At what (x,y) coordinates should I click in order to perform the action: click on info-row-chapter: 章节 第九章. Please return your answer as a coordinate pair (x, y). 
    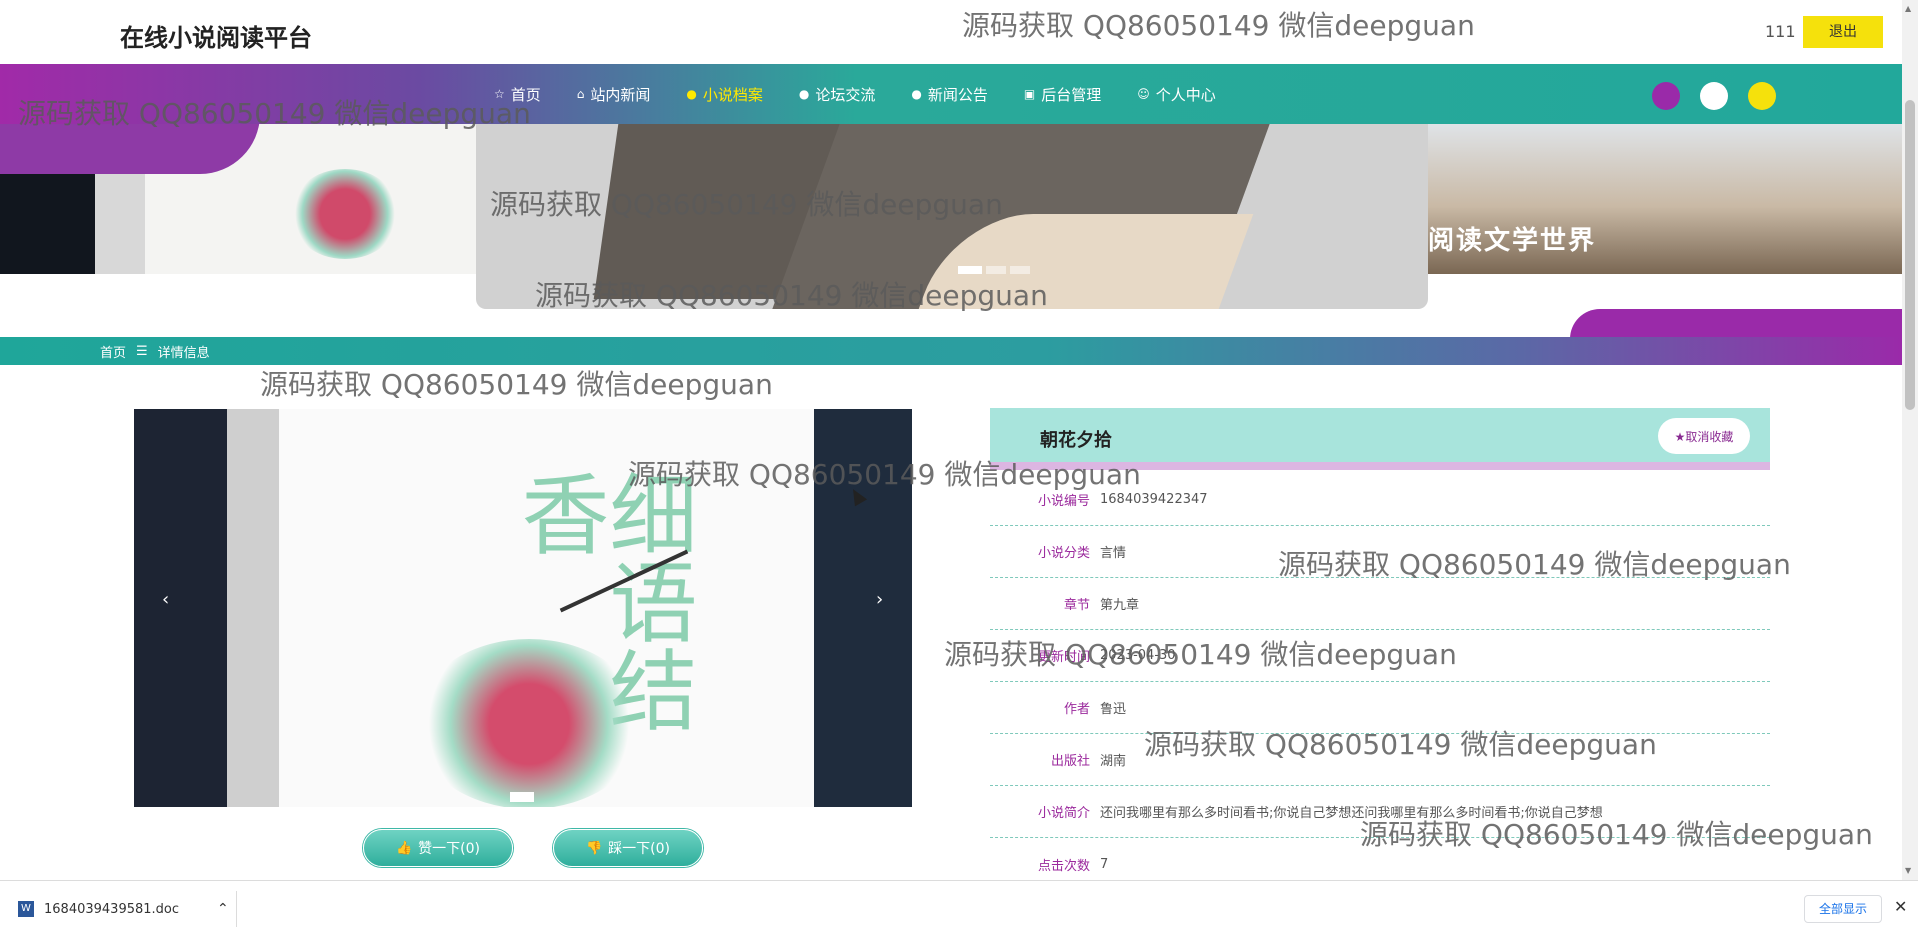
    Looking at the image, I should click on (1380, 604).